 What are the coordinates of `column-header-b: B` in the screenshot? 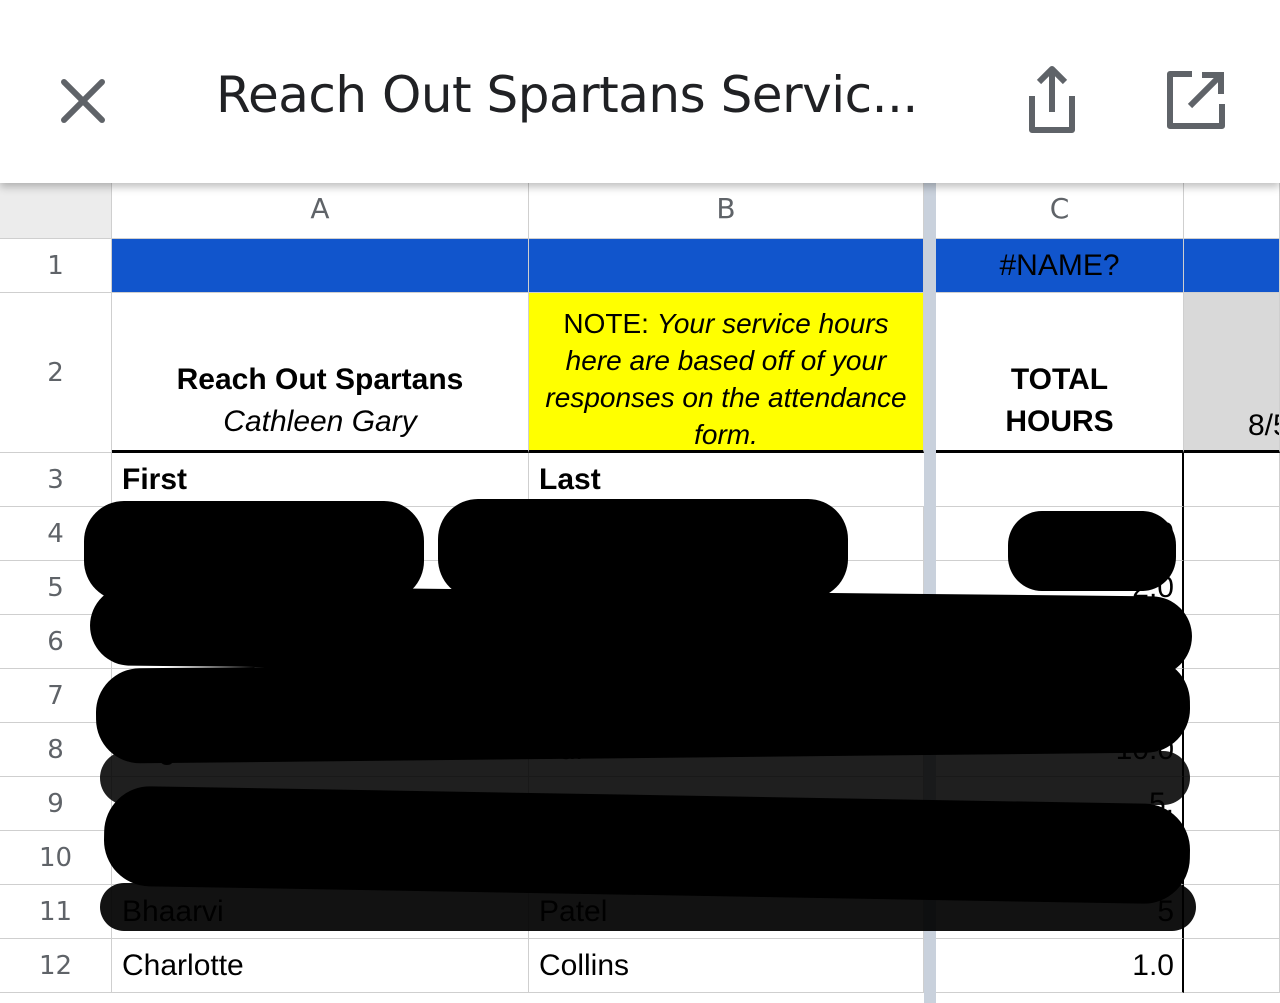 It's located at (726, 211).